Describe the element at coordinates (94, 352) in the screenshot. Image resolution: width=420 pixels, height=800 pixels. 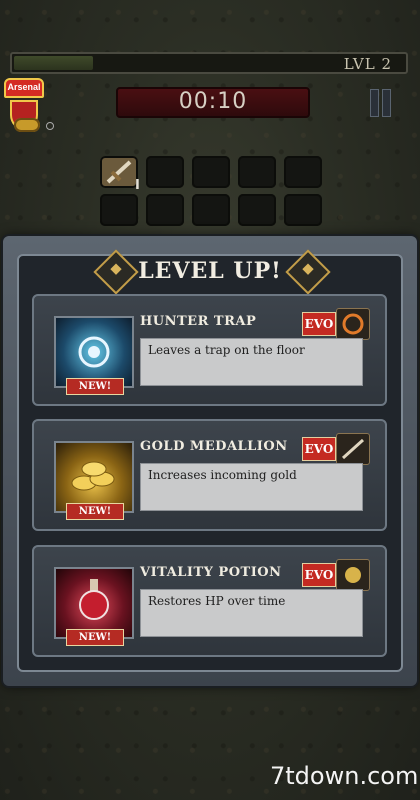
I see `trap-symbol` at that location.